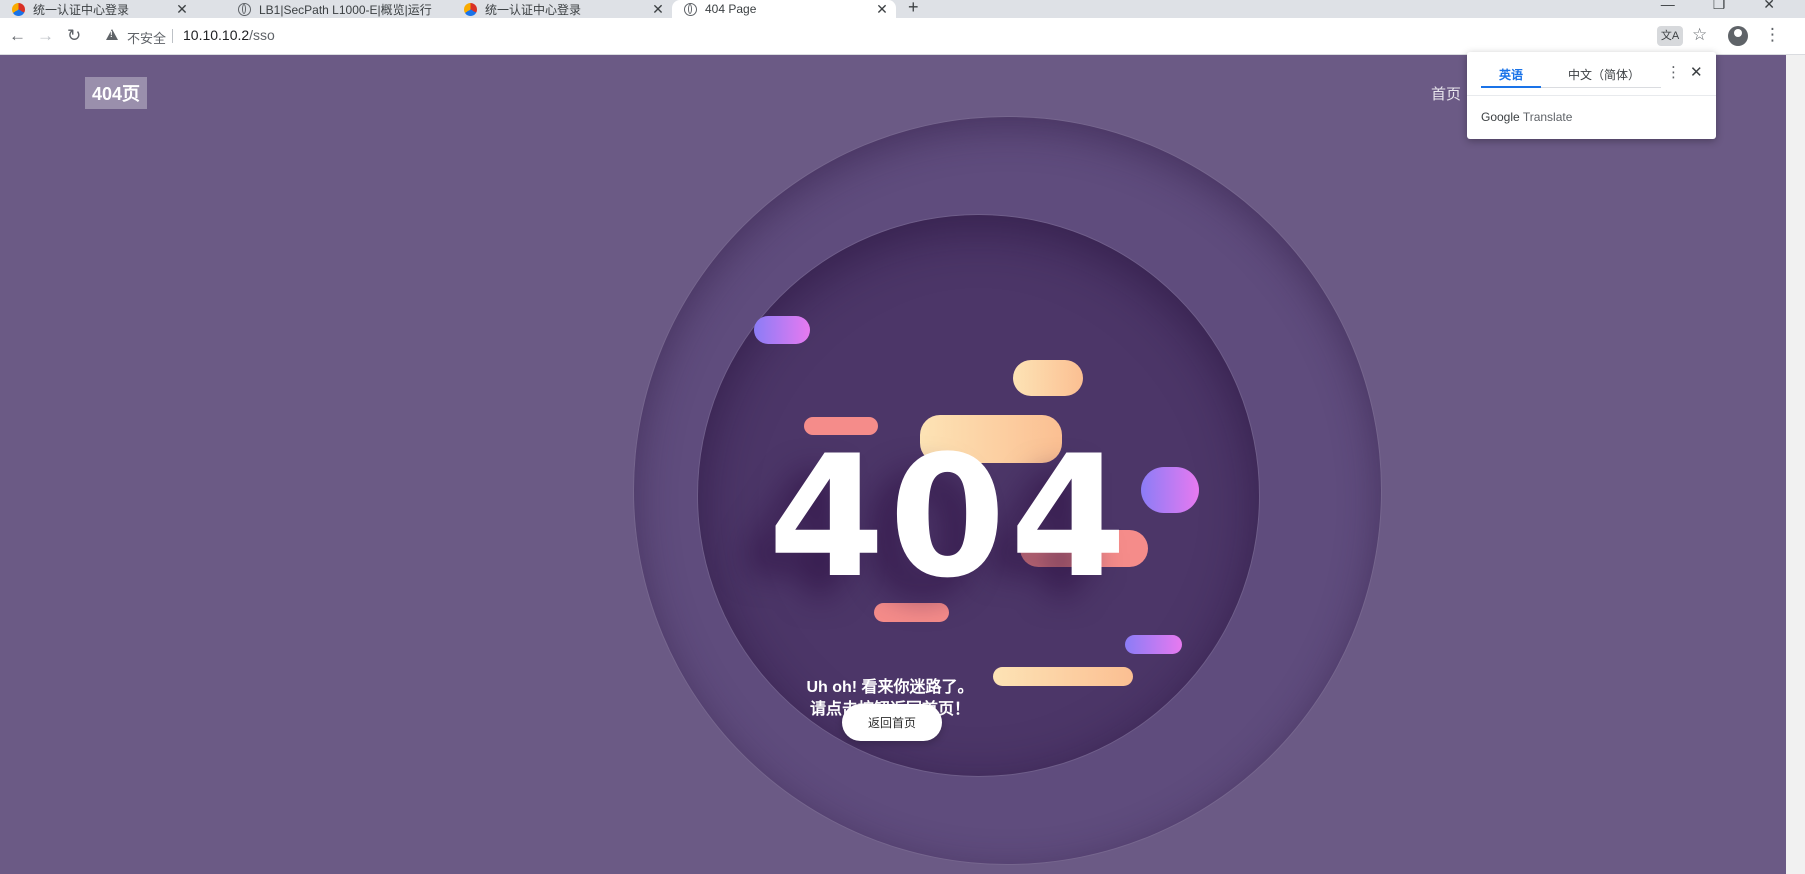  I want to click on translate-tab-chinese: 中文（简体）, so click(1604, 74).